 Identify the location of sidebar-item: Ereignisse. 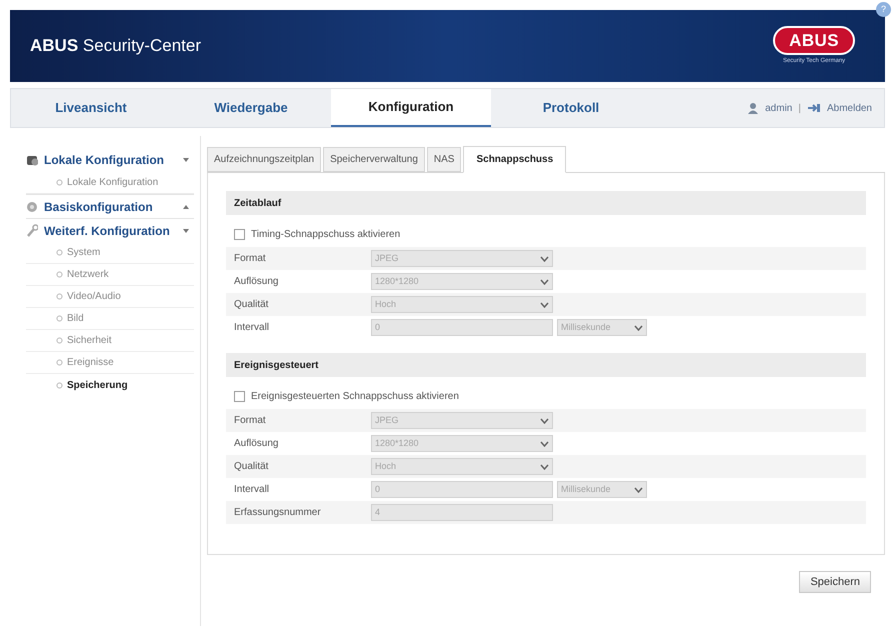
(90, 362).